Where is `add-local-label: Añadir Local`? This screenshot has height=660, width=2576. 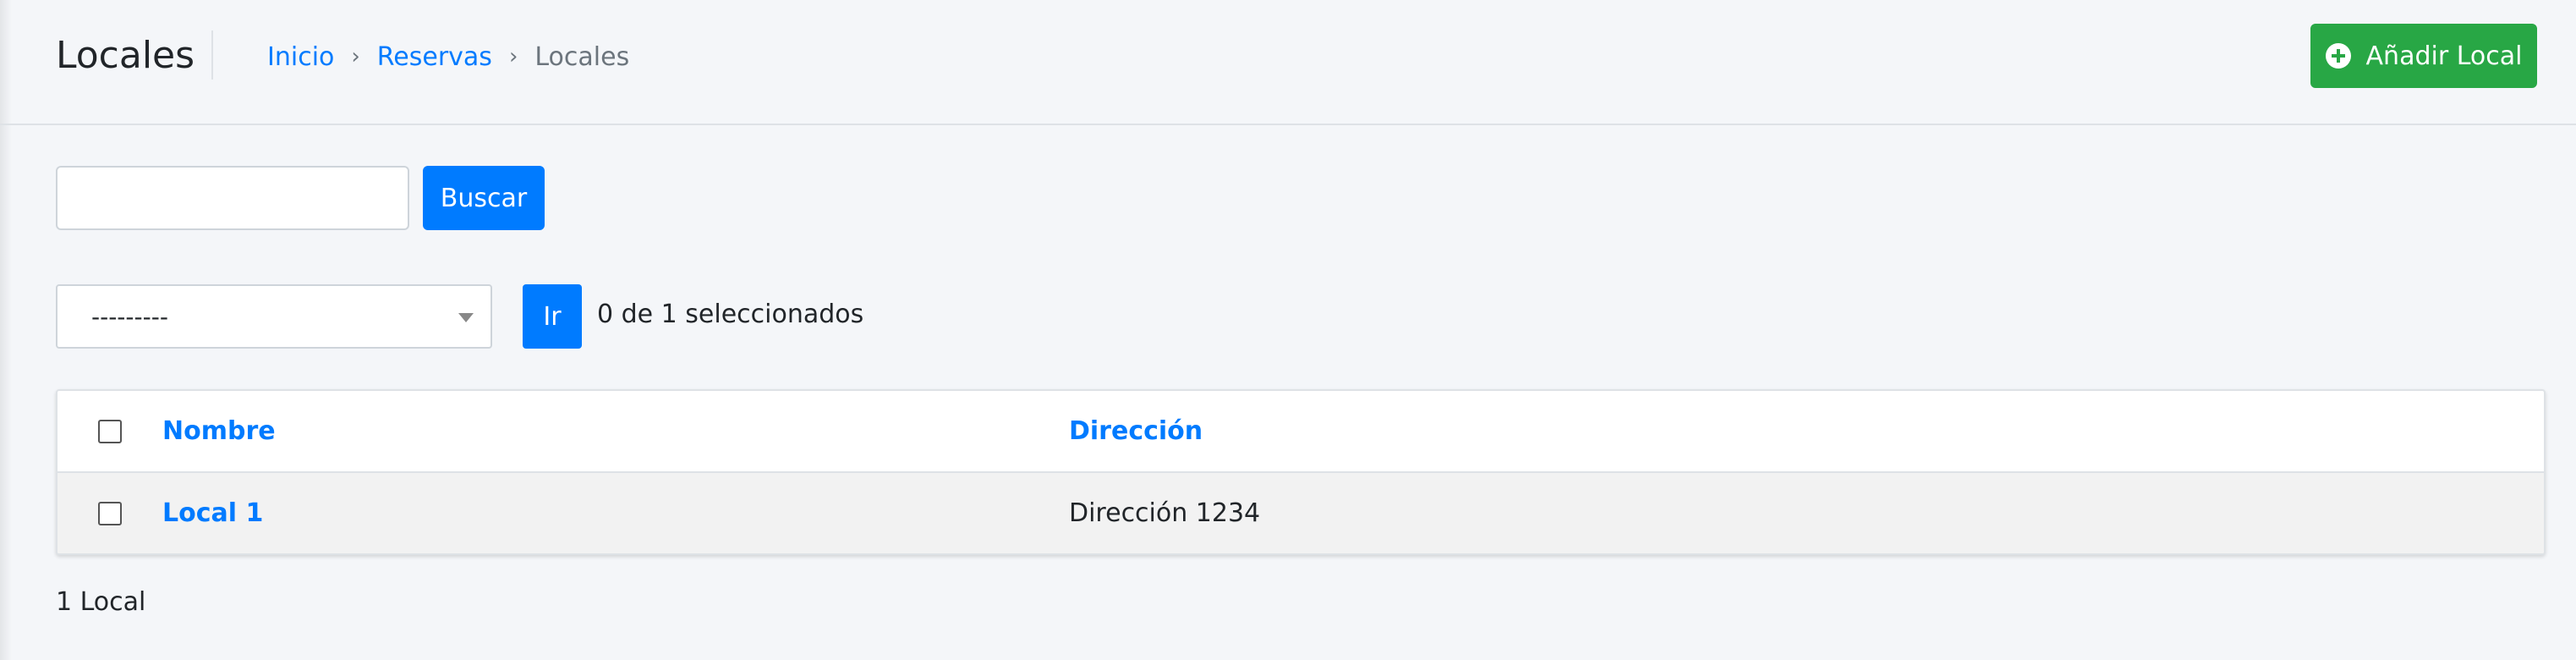
add-local-label: Añadir Local is located at coordinates (2444, 56).